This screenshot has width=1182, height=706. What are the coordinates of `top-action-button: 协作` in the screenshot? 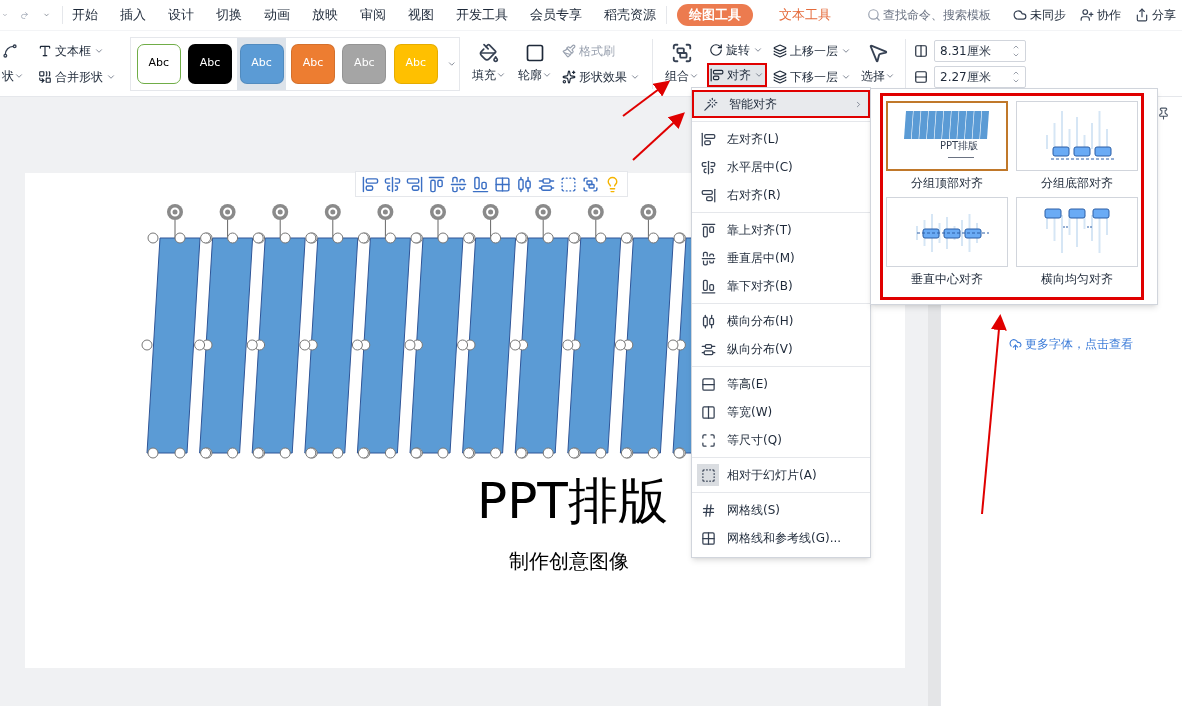 It's located at (1100, 15).